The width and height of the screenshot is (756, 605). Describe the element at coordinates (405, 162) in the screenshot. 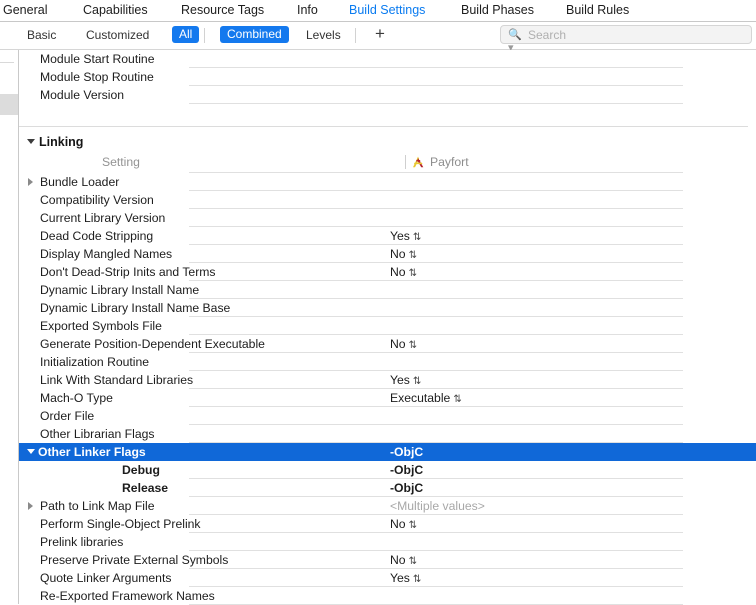

I see `column-divider` at that location.